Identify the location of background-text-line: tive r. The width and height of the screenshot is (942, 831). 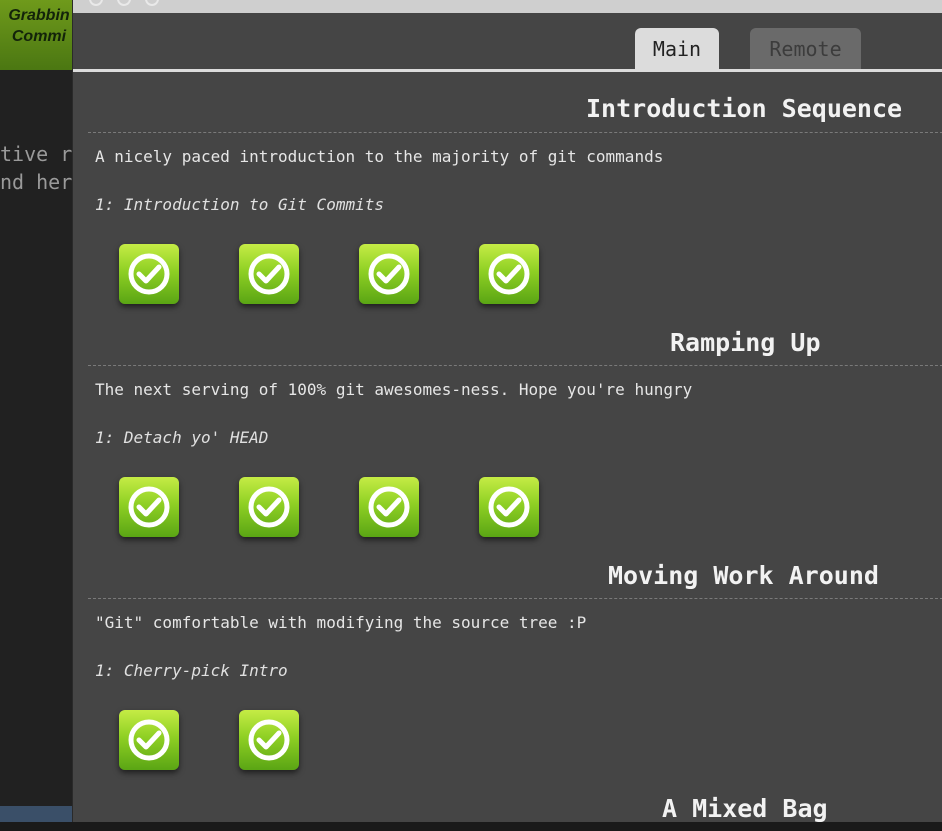
(36, 154).